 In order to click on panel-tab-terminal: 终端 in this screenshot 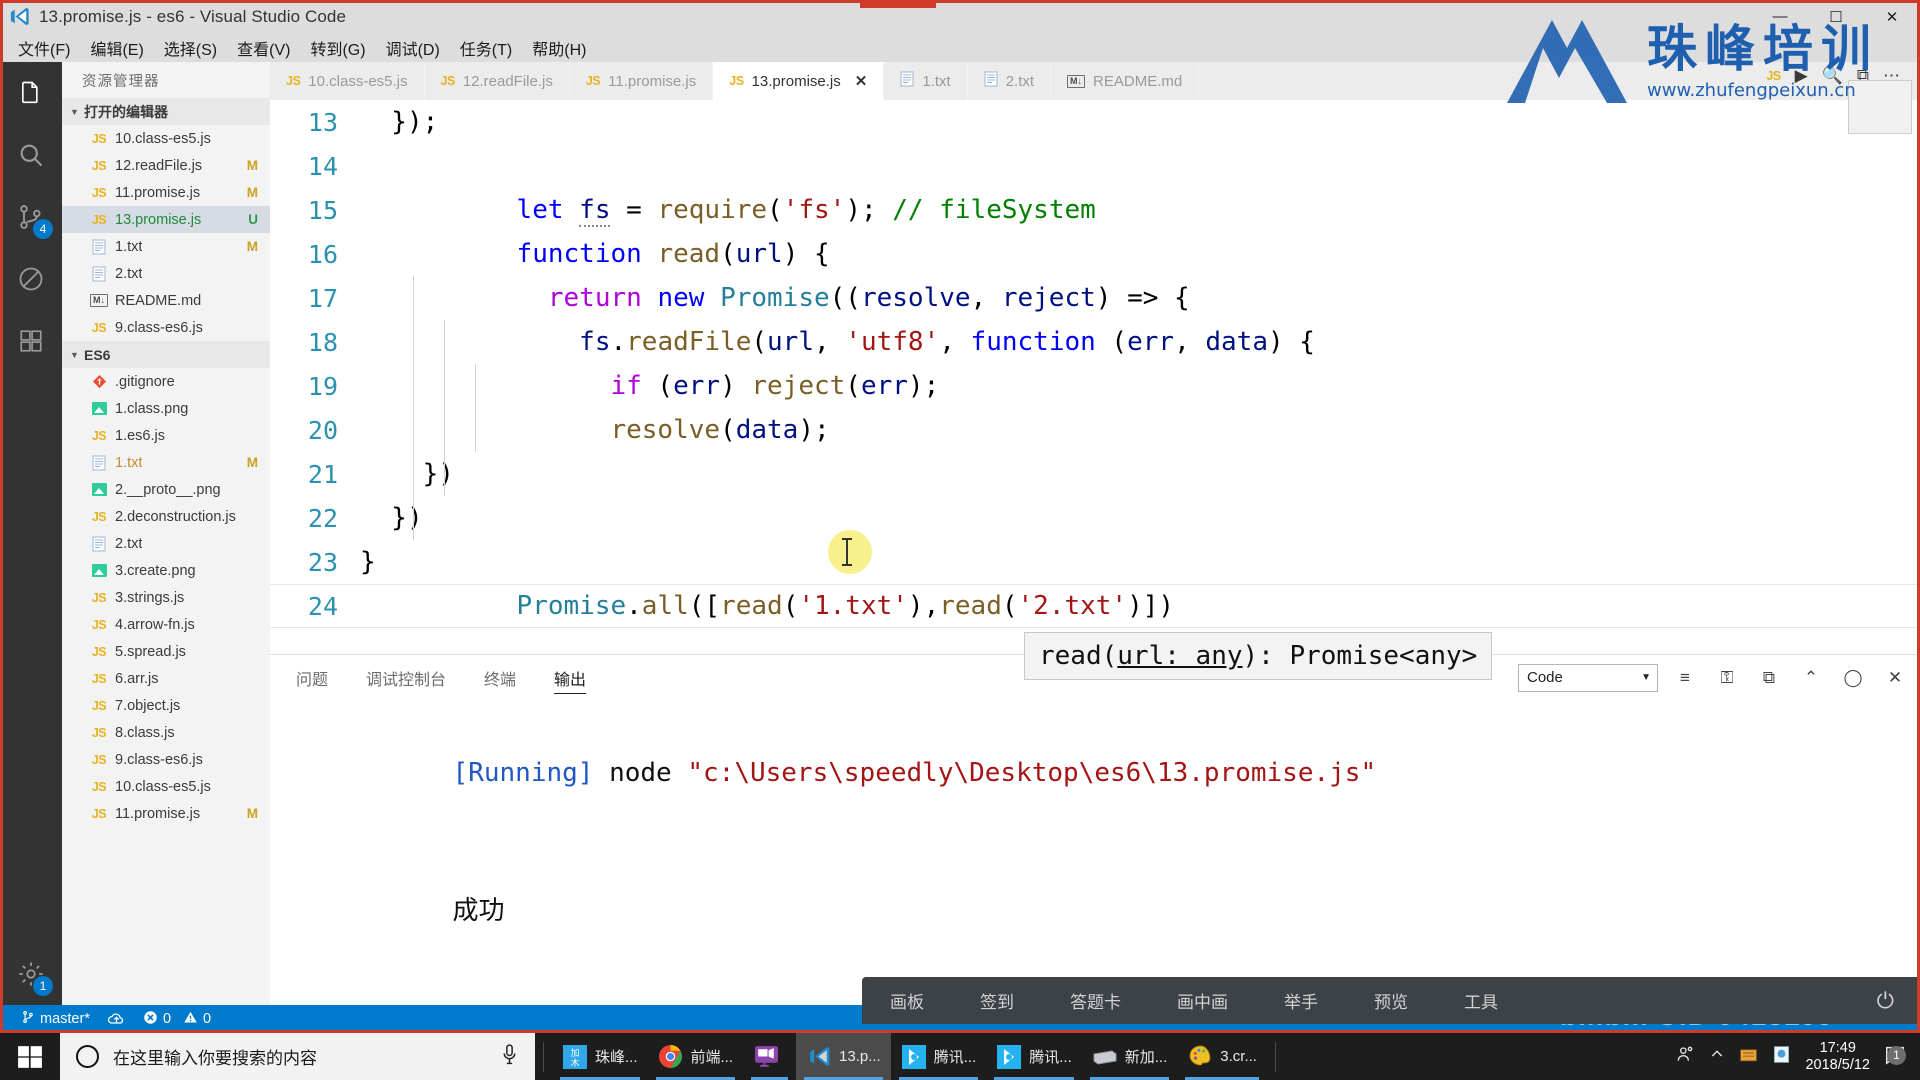, I will do `click(500, 677)`.